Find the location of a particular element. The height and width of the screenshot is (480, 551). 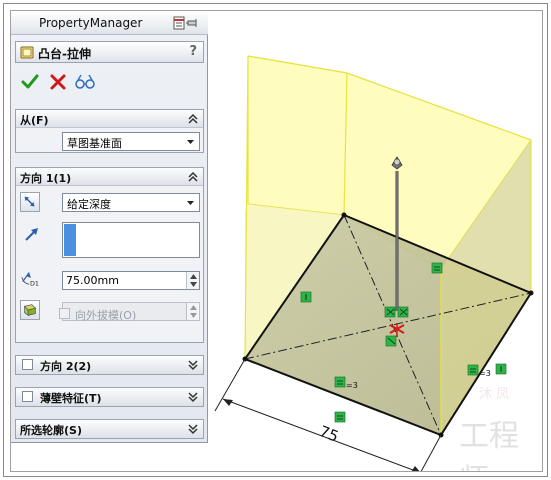

thin-feature-checkbox is located at coordinates (27, 396).